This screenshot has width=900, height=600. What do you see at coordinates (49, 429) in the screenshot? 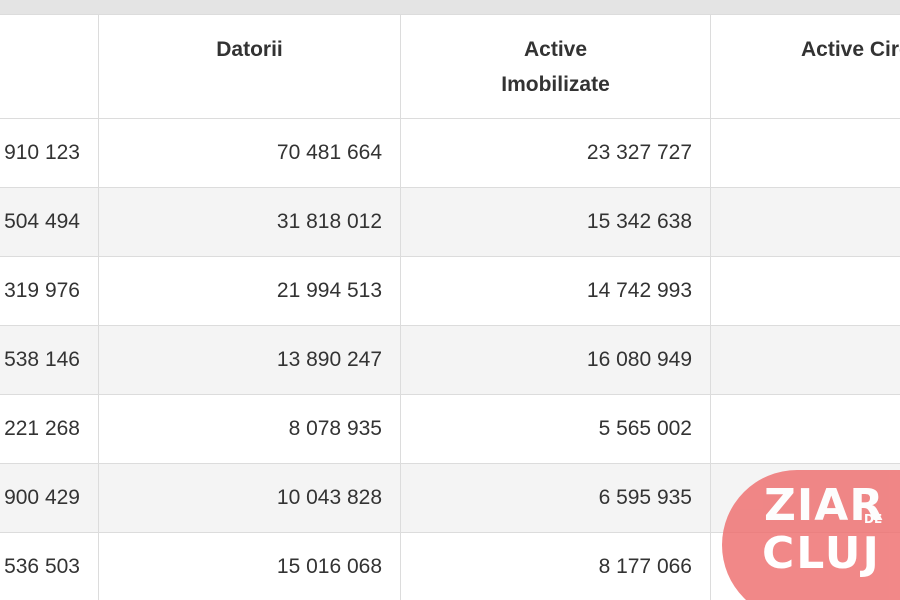
I see `table-cell: 221 268` at bounding box center [49, 429].